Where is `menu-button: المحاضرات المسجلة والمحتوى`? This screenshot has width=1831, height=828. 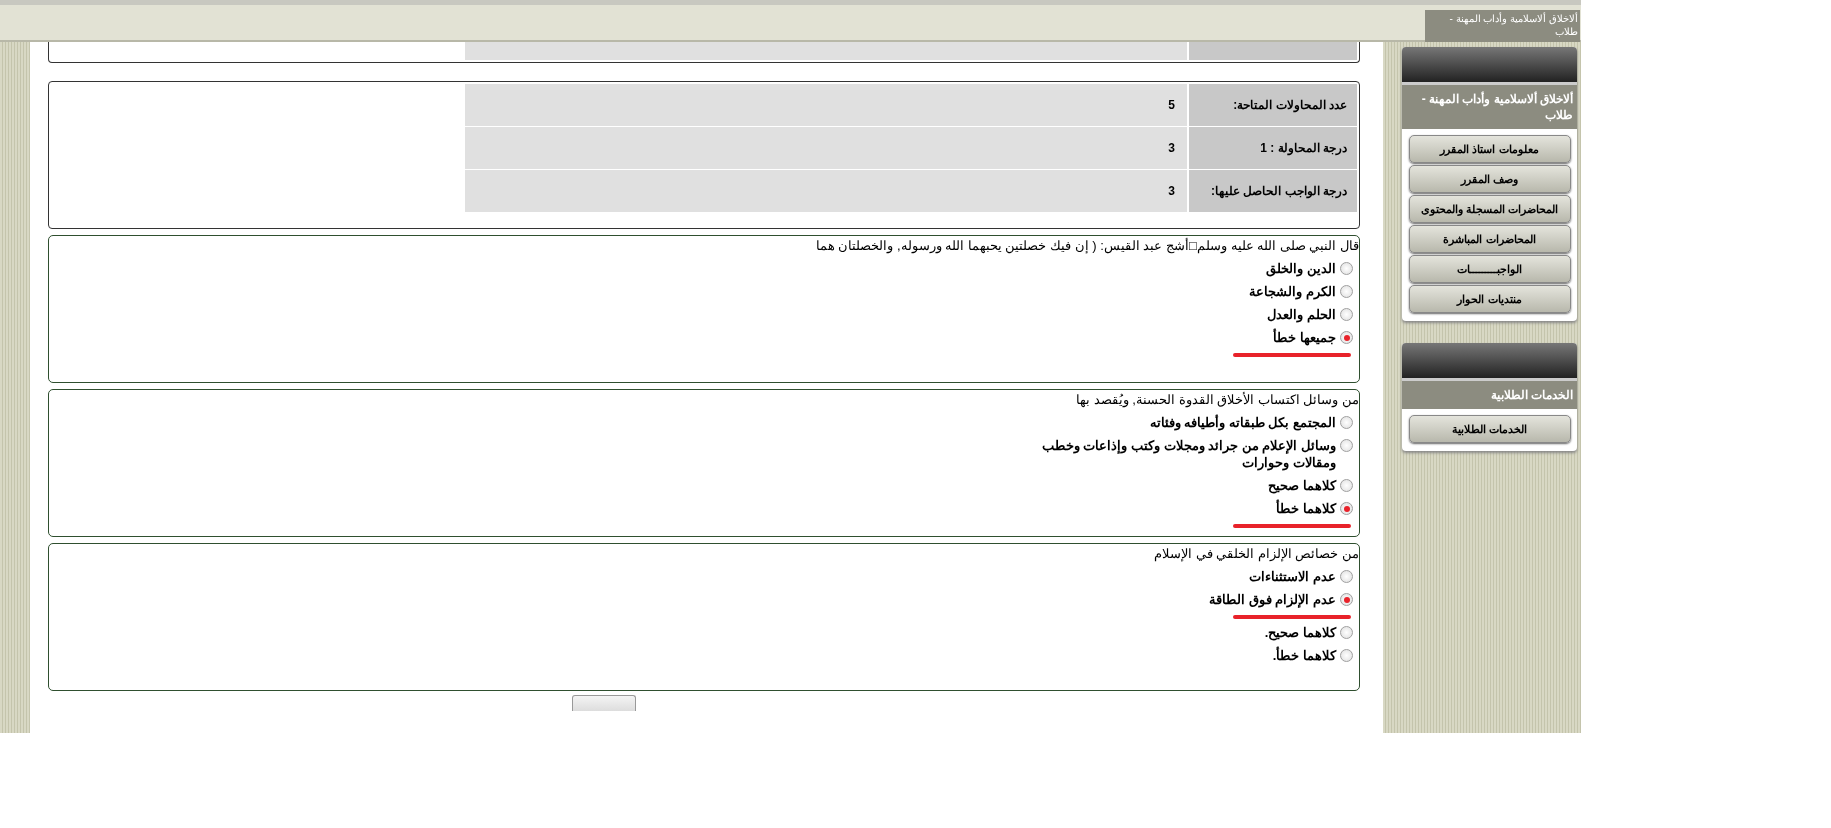 menu-button: المحاضرات المسجلة والمحتوى is located at coordinates (1489, 209).